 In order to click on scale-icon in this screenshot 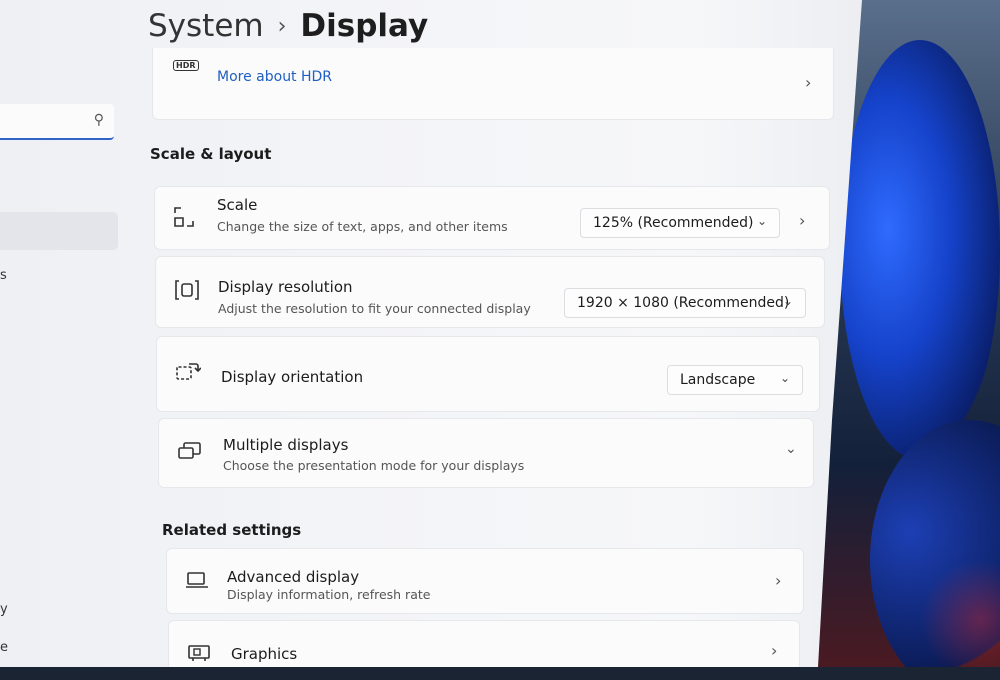, I will do `click(184, 219)`.